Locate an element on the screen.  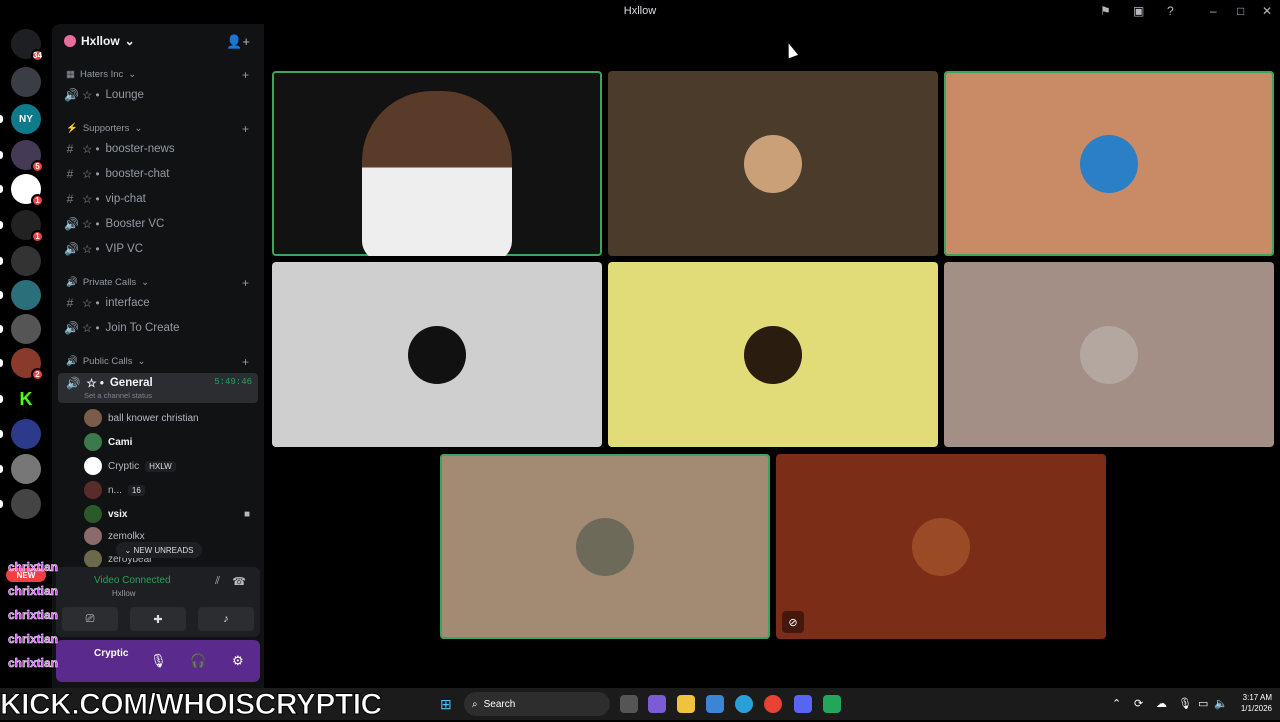
close-button: ✕ is located at coordinates (1267, 11).